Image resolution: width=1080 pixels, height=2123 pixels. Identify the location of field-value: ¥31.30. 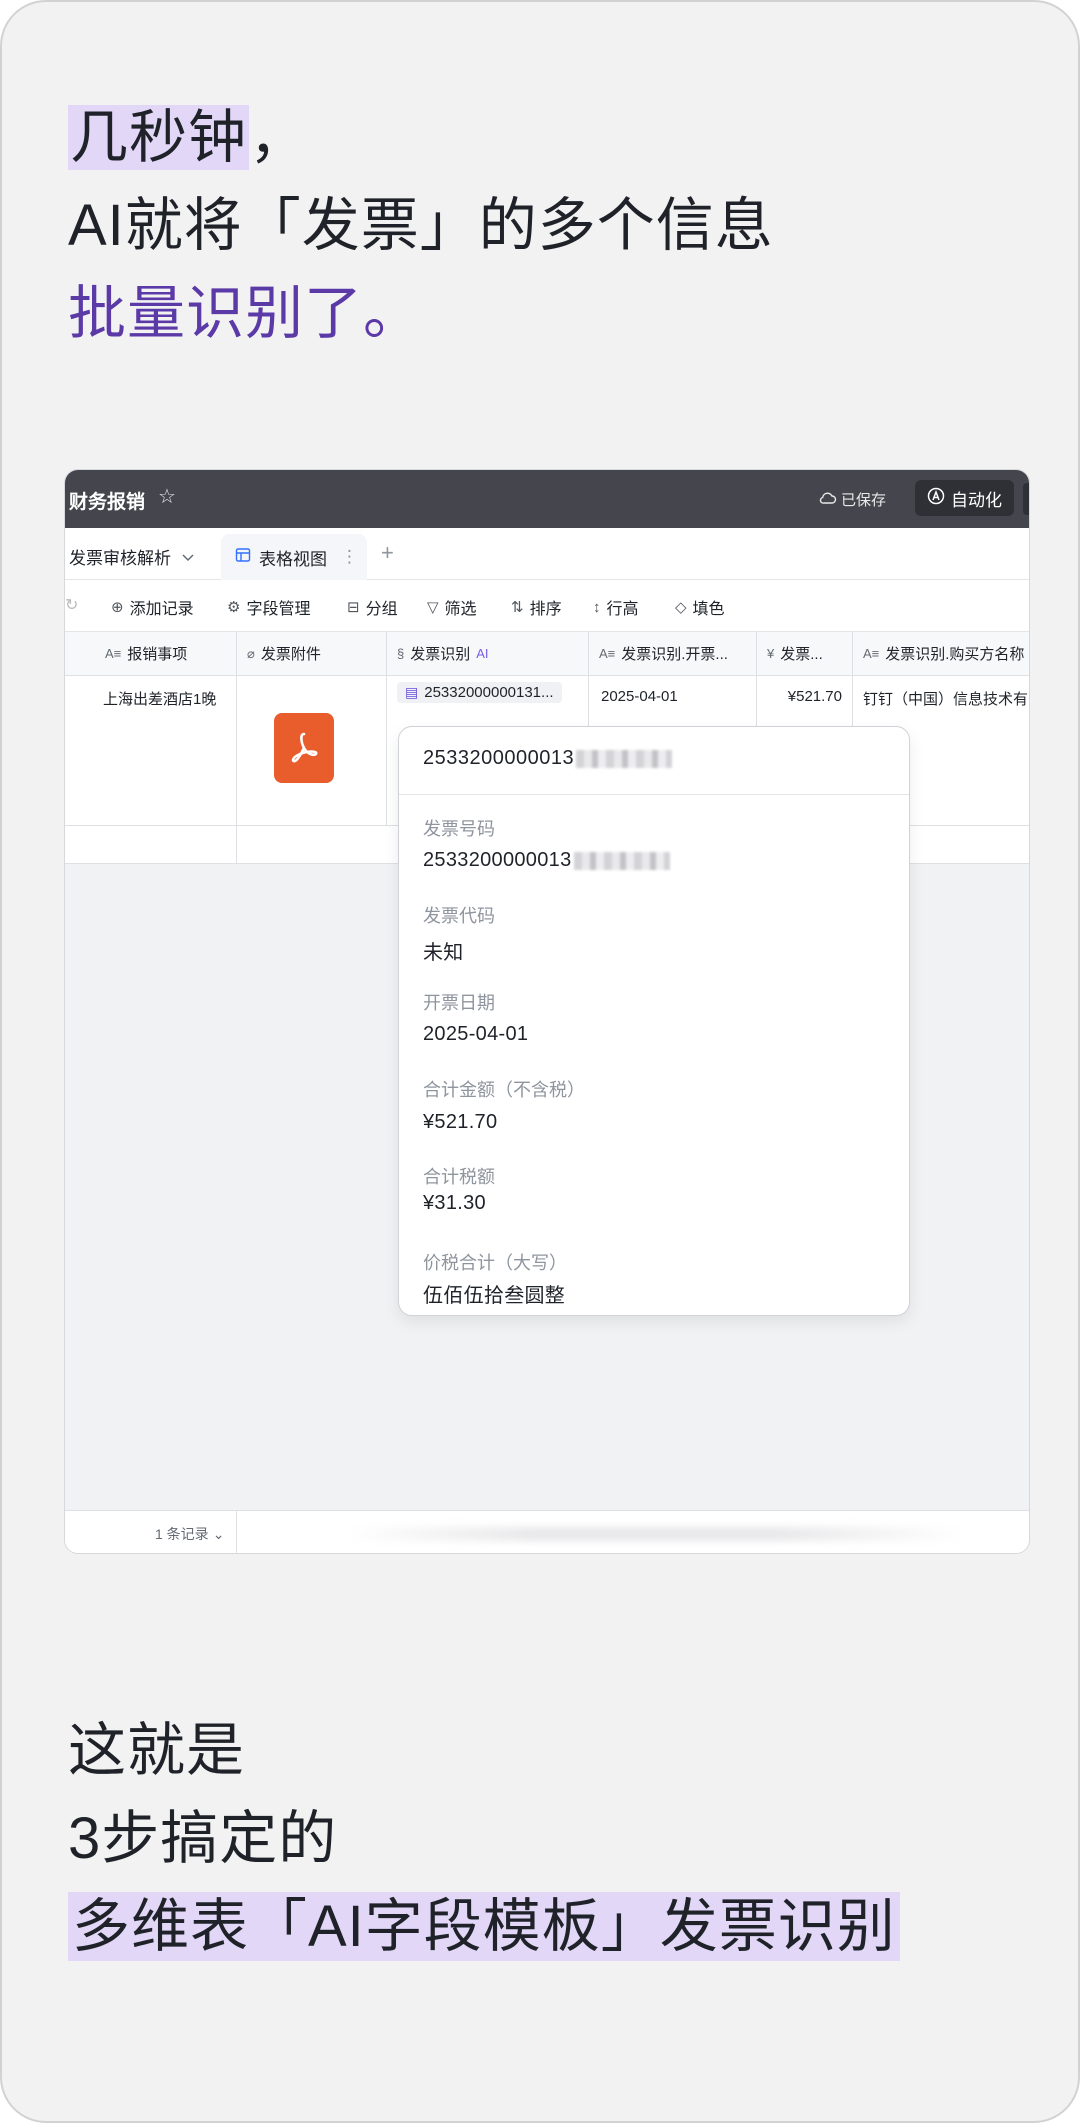
(454, 1203).